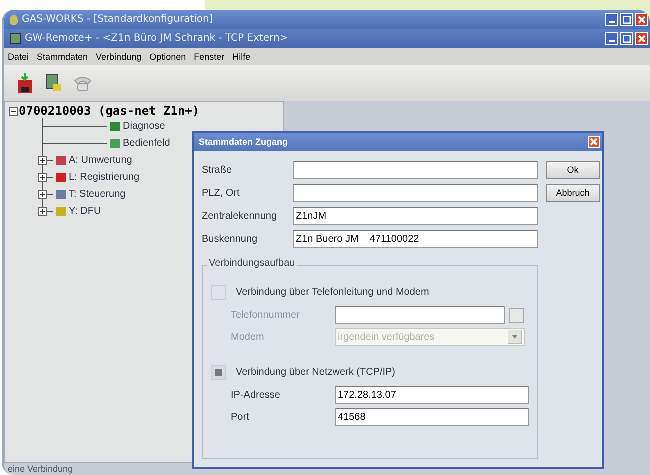 The height and width of the screenshot is (475, 650). Describe the element at coordinates (252, 263) in the screenshot. I see `group-title: Verbindungsaufbau` at that location.